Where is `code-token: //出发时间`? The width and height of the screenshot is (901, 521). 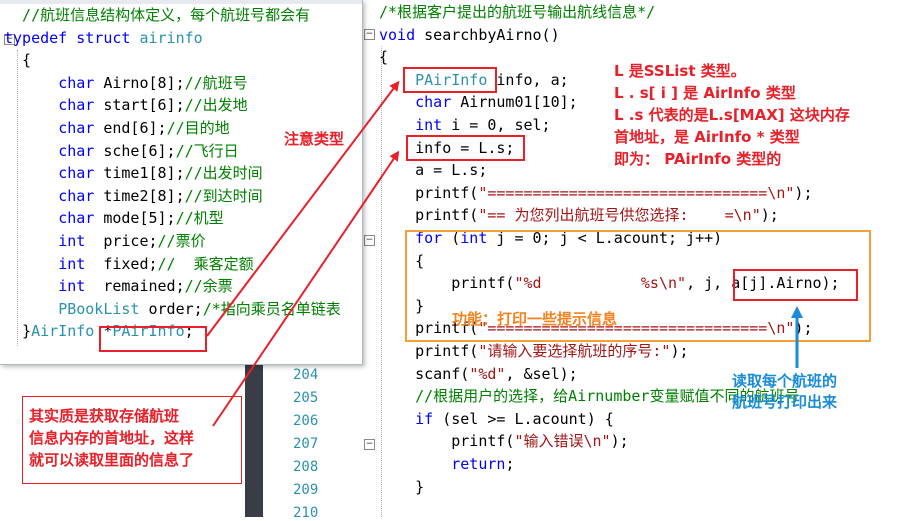 code-token: //出发时间 is located at coordinates (223, 173).